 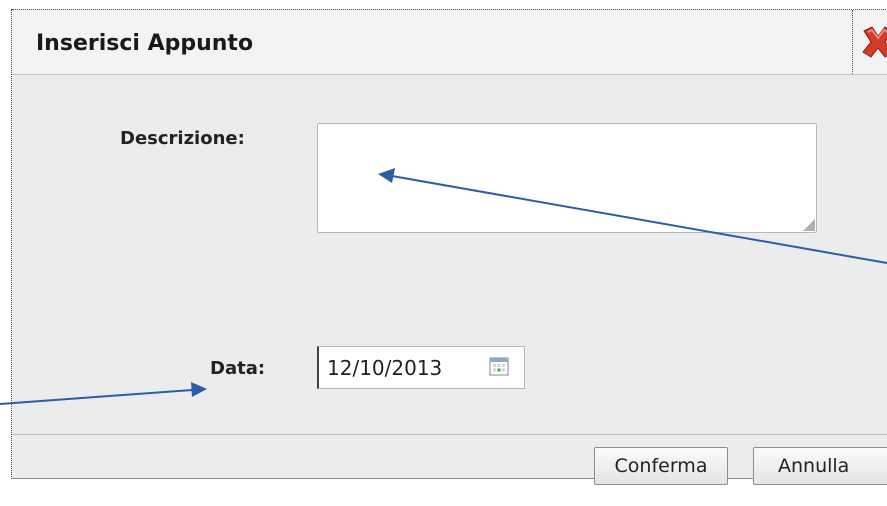 What do you see at coordinates (238, 368) in the screenshot?
I see `date-label: Data:` at bounding box center [238, 368].